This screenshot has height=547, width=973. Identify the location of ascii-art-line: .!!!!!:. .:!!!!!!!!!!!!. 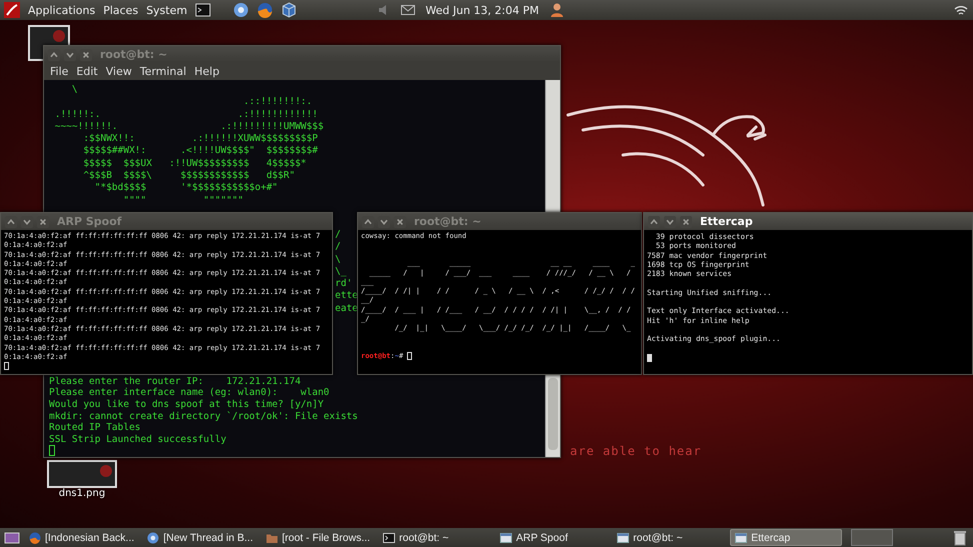
(186, 114).